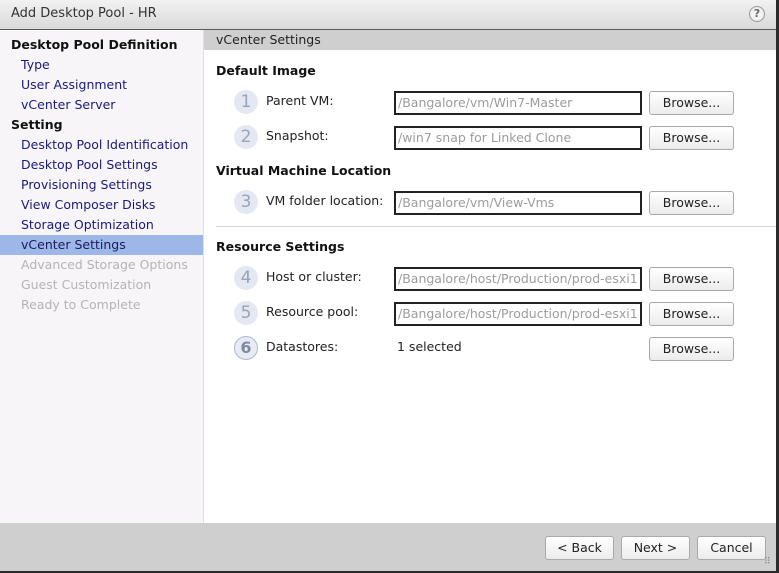  What do you see at coordinates (490, 40) in the screenshot?
I see `panel-header: vCenter Settings` at bounding box center [490, 40].